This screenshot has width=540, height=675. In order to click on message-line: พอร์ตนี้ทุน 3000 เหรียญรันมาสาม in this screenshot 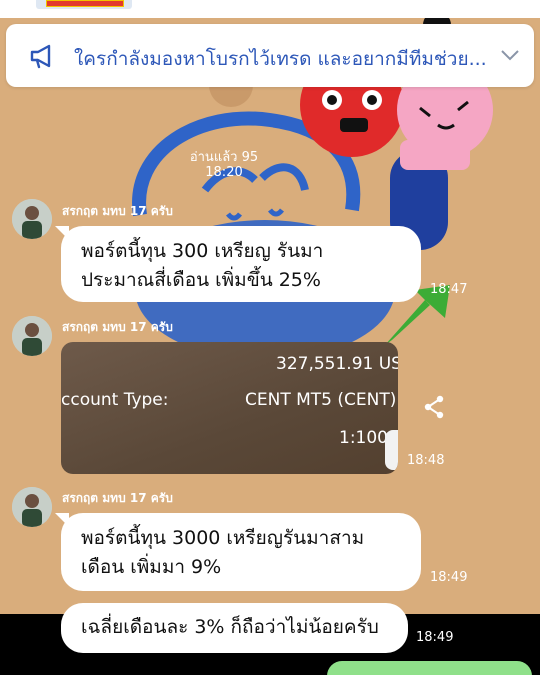, I will do `click(223, 538)`.